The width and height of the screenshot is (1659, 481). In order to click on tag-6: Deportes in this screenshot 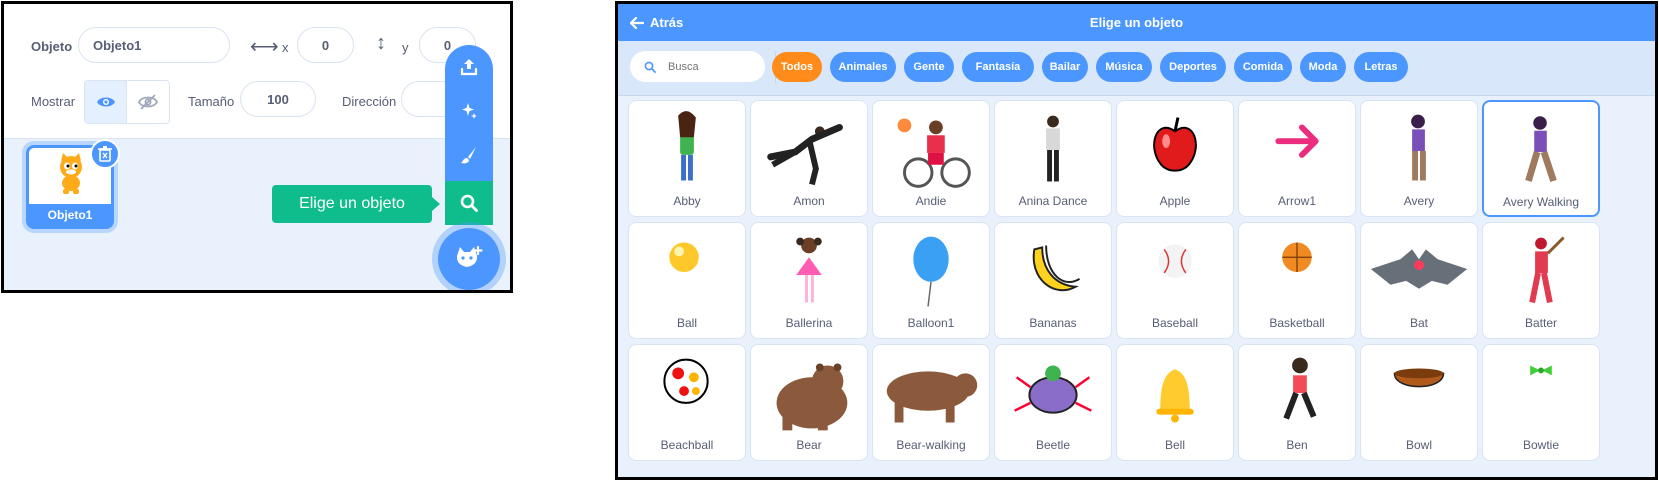, I will do `click(1193, 67)`.